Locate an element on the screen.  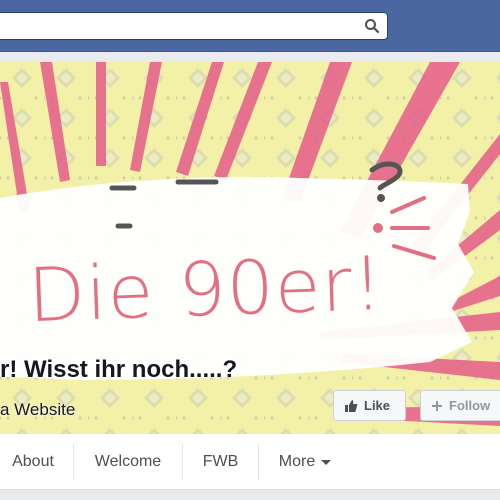
tab-label: Welcome is located at coordinates (128, 461).